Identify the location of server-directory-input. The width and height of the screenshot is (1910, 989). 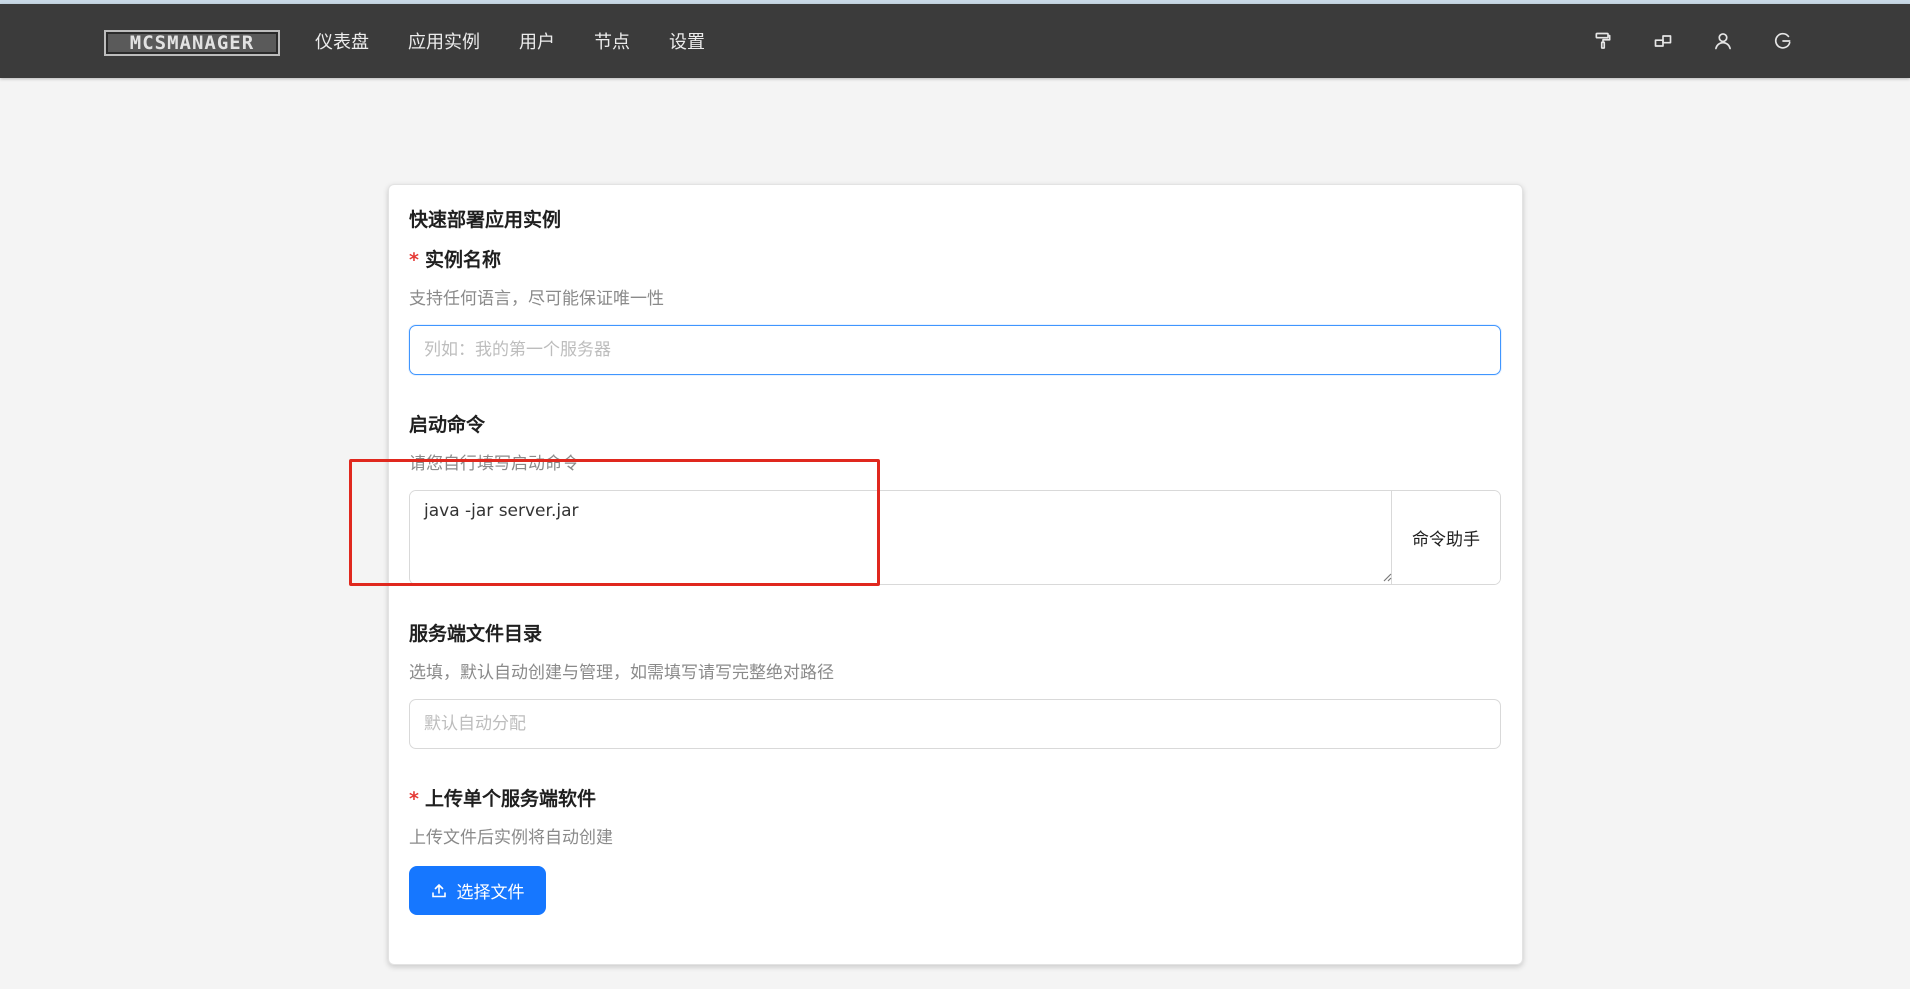
(955, 724).